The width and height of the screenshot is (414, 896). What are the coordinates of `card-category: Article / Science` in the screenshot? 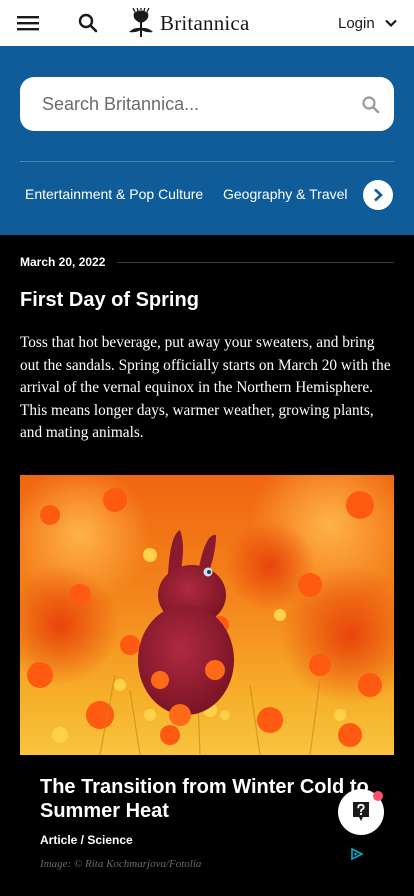 It's located at (86, 840).